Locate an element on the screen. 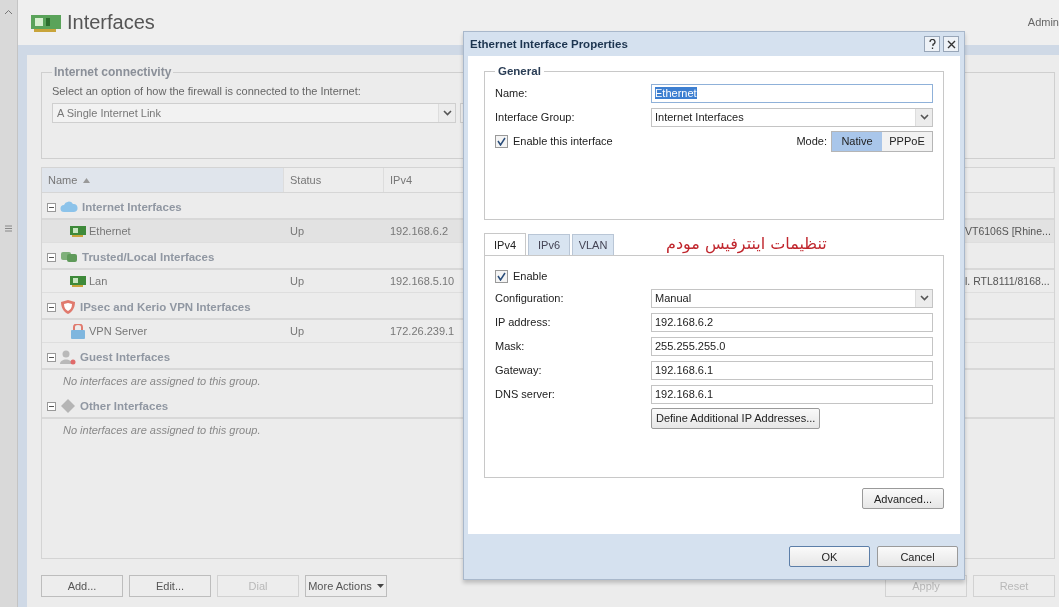 This screenshot has height=607, width=1059. mode-toggle: Native is located at coordinates (857, 141).